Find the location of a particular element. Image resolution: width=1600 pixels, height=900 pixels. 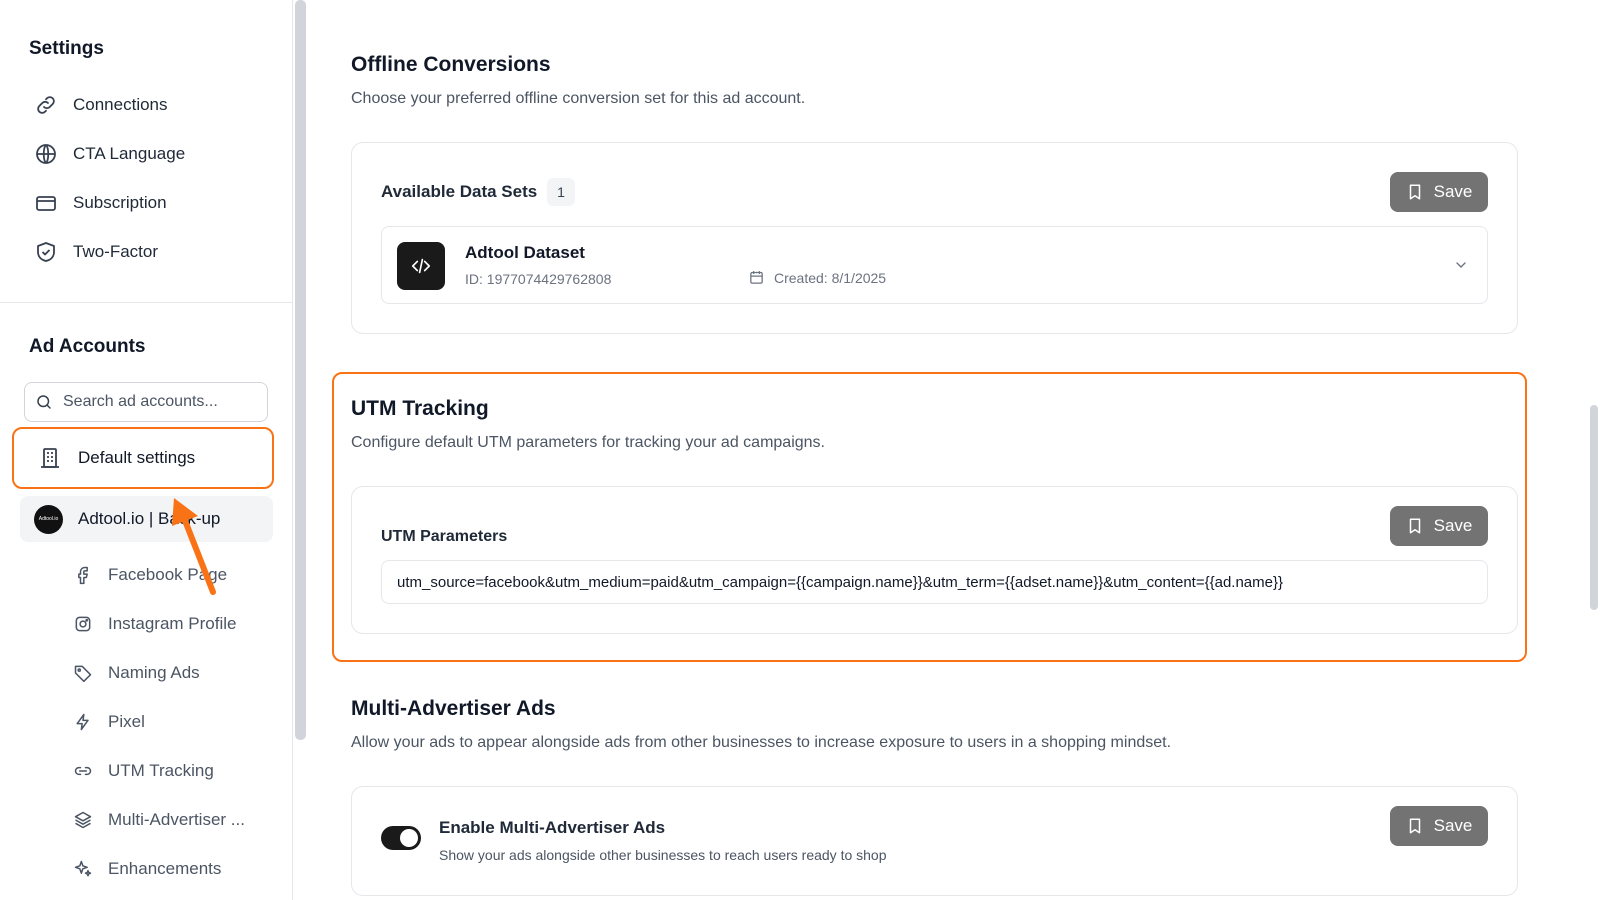

toggle-knob is located at coordinates (409, 838).